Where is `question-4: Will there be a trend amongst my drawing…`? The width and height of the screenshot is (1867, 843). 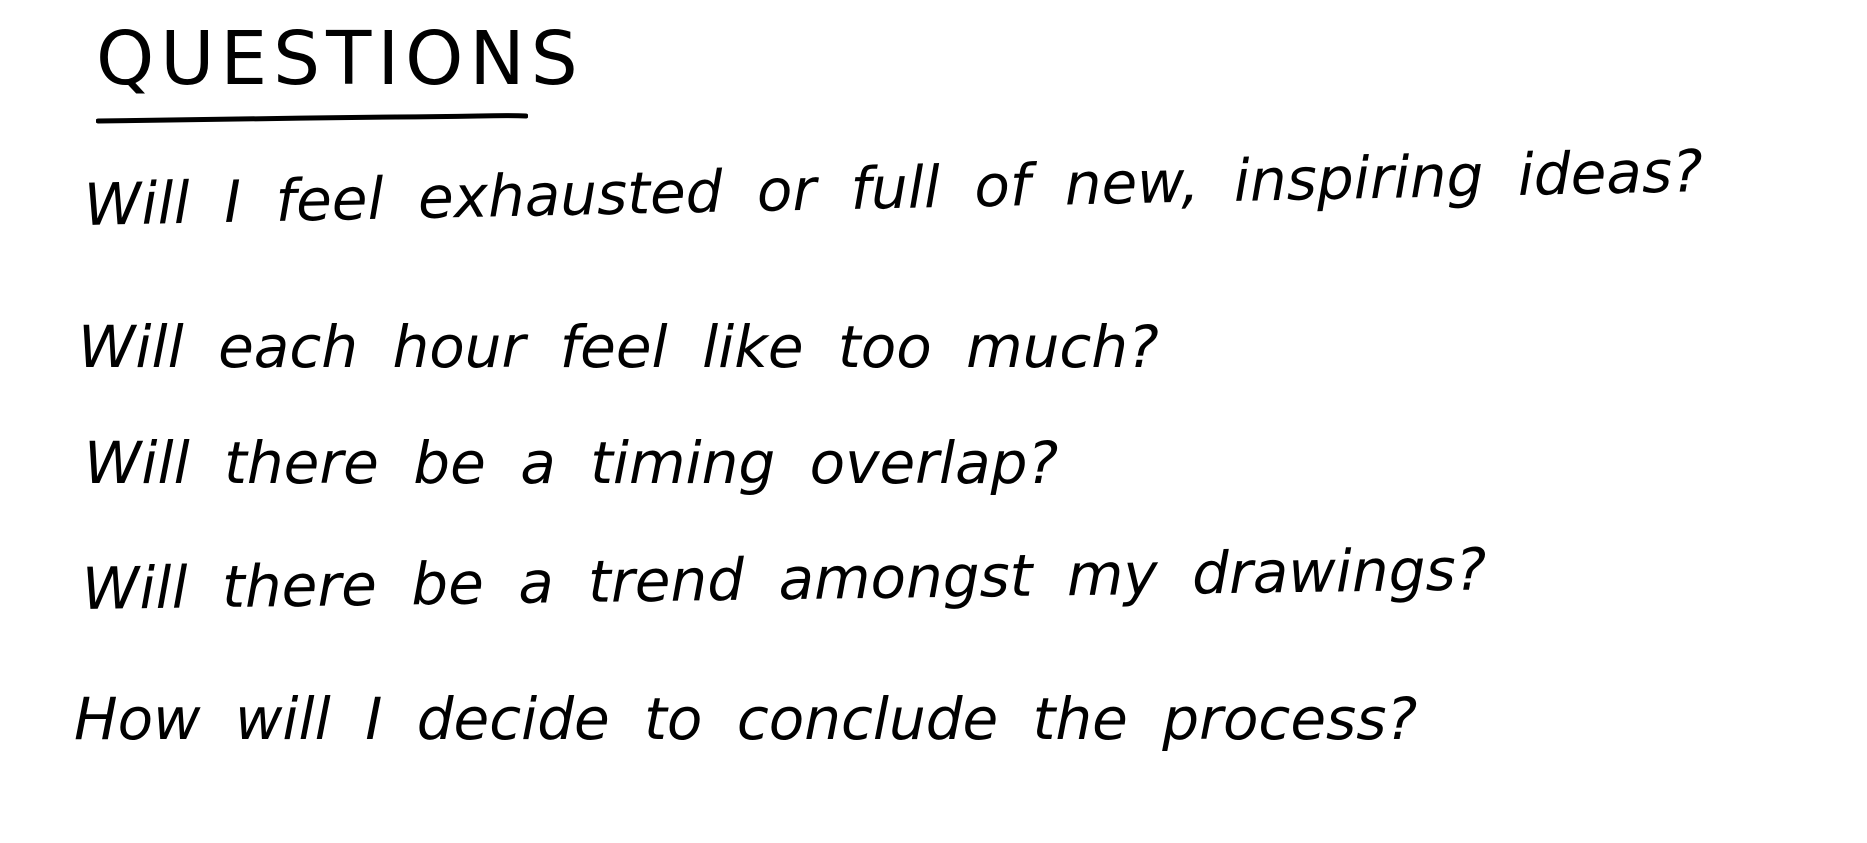
question-4: Will there be a trend amongst my drawing… is located at coordinates (784, 579).